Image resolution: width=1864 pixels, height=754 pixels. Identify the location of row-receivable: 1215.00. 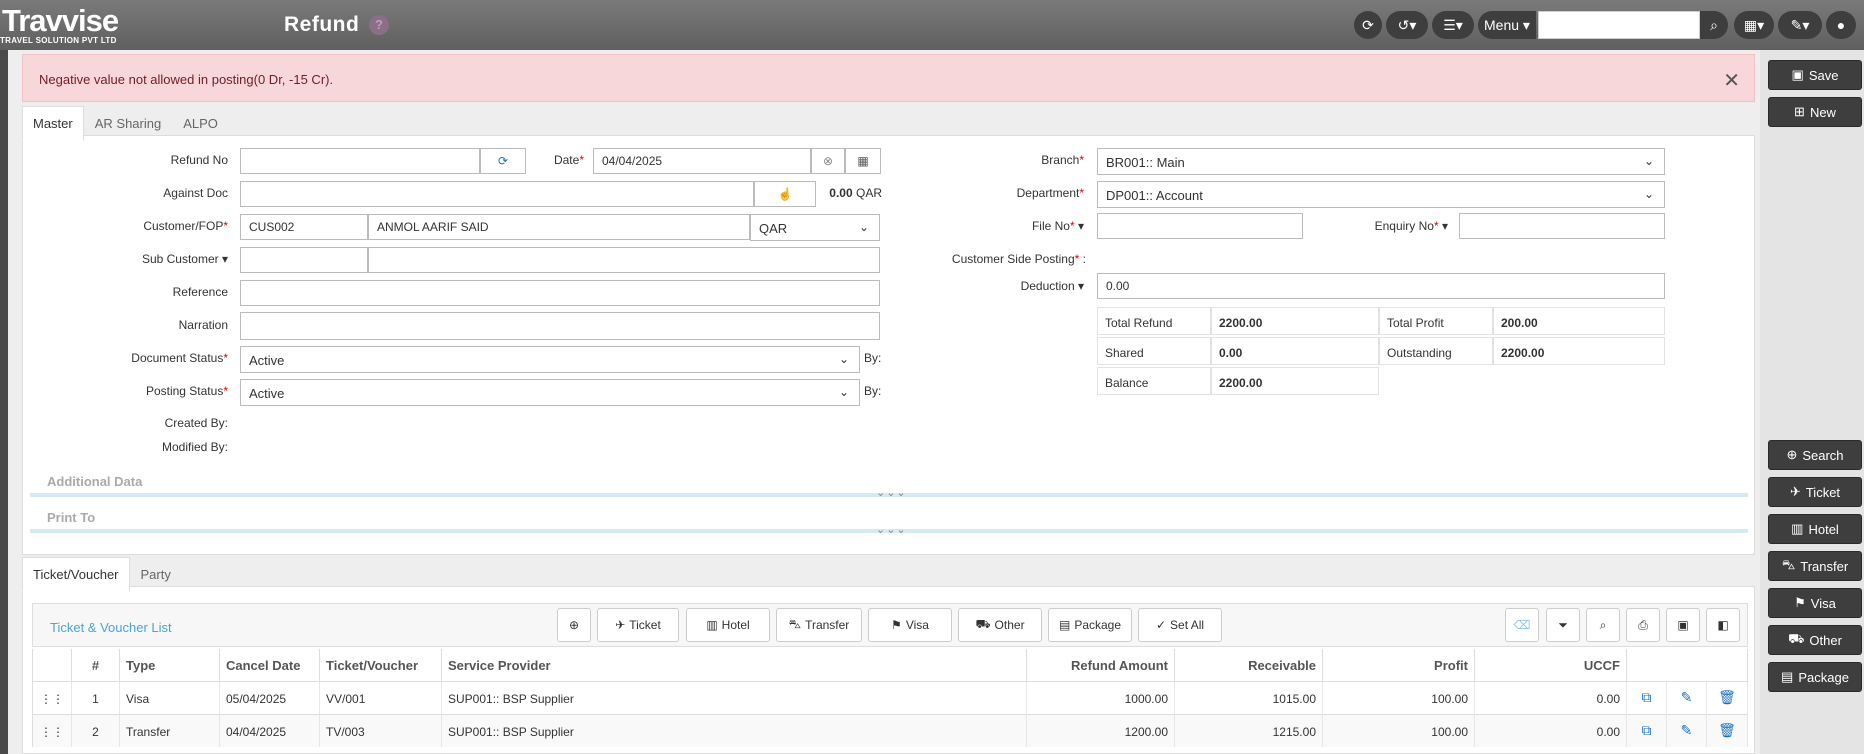
(1249, 730).